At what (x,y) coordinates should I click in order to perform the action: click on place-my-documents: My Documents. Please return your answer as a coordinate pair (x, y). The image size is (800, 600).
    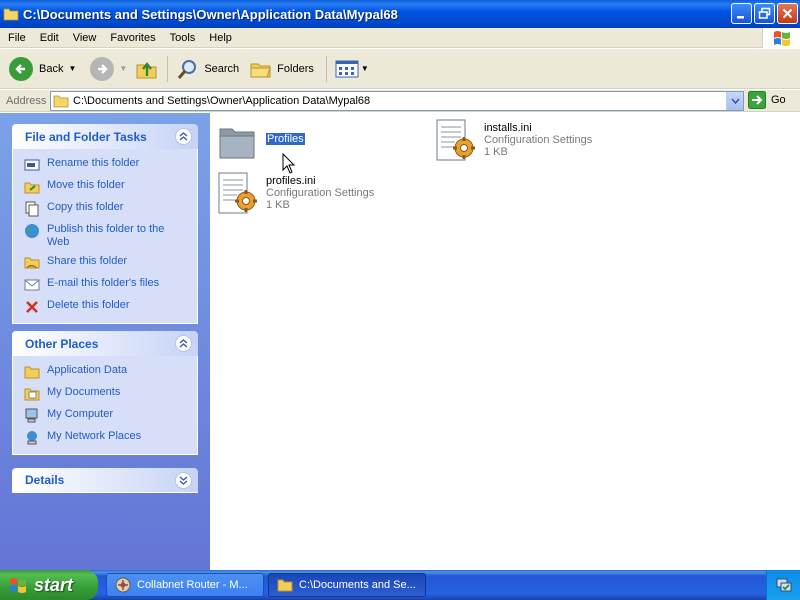
    Looking at the image, I should click on (110, 394).